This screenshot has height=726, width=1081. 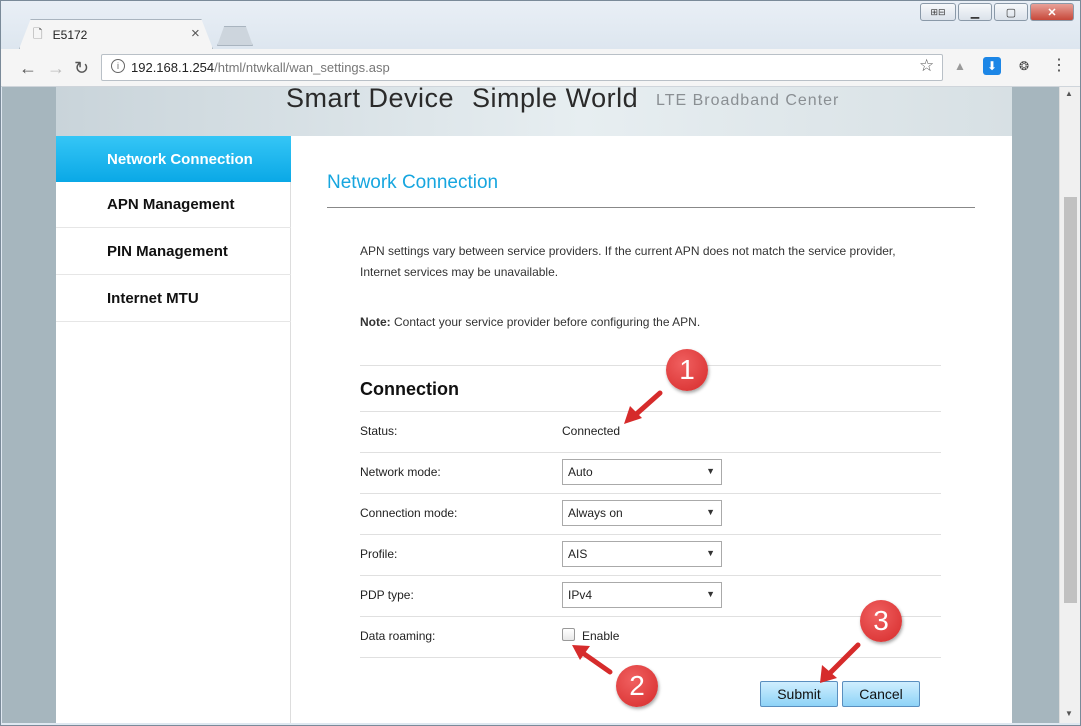 What do you see at coordinates (1069, 93) in the screenshot?
I see `scroll-up-icon: ▲` at bounding box center [1069, 93].